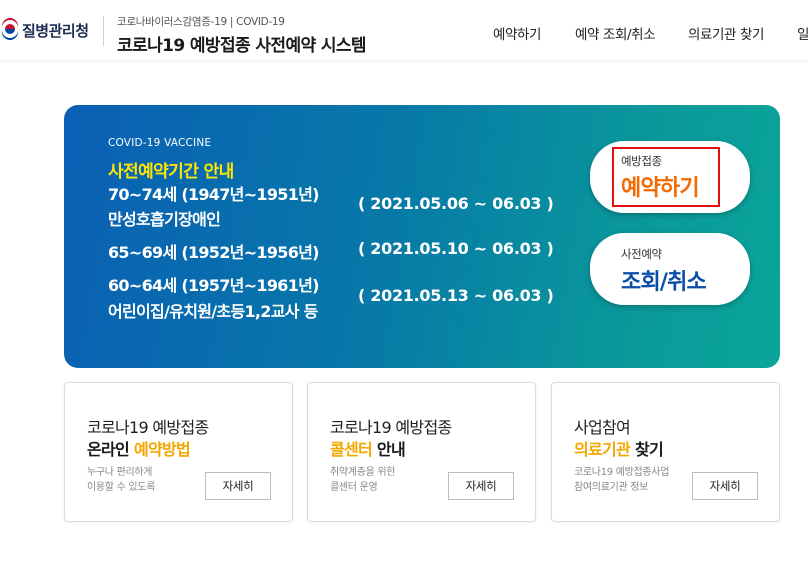 The image size is (808, 564). What do you see at coordinates (665, 452) in the screenshot?
I see `card-find-clinic: 사업참여 의료기관 찾기 코로나19 예방접종사업 참여의료기관 정보 자세히` at bounding box center [665, 452].